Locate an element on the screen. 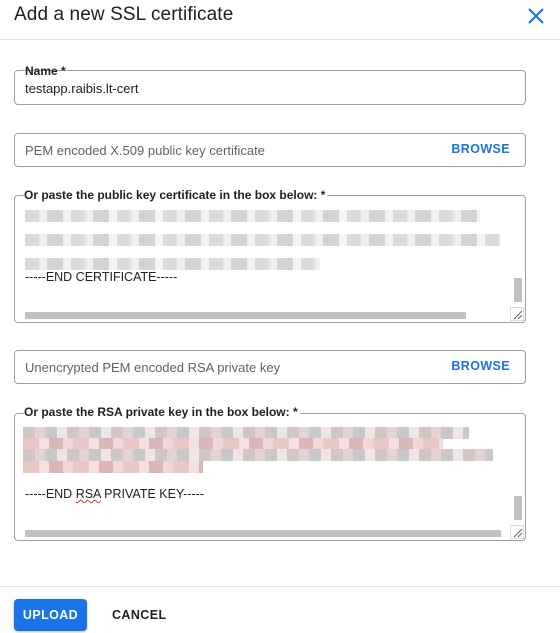 Image resolution: width=560 pixels, height=633 pixels. name-field-label: Name * is located at coordinates (45, 71).